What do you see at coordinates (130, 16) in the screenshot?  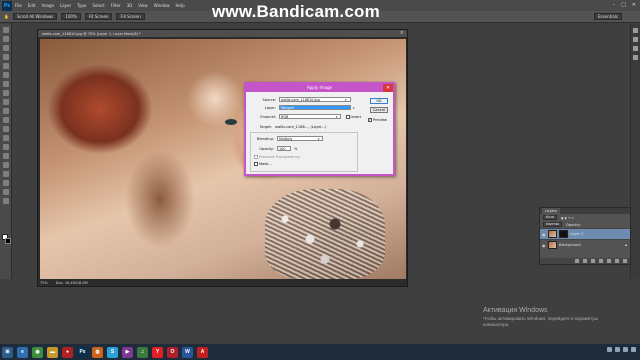 I see `fill-screen-button: Fill Screen` at bounding box center [130, 16].